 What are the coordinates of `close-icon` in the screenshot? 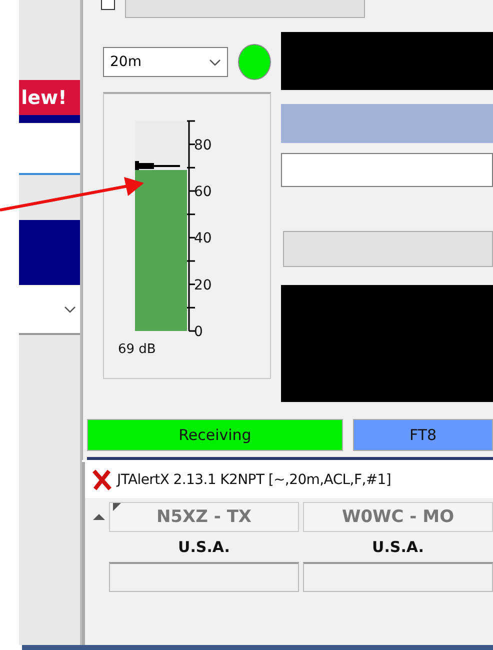 It's located at (102, 480).